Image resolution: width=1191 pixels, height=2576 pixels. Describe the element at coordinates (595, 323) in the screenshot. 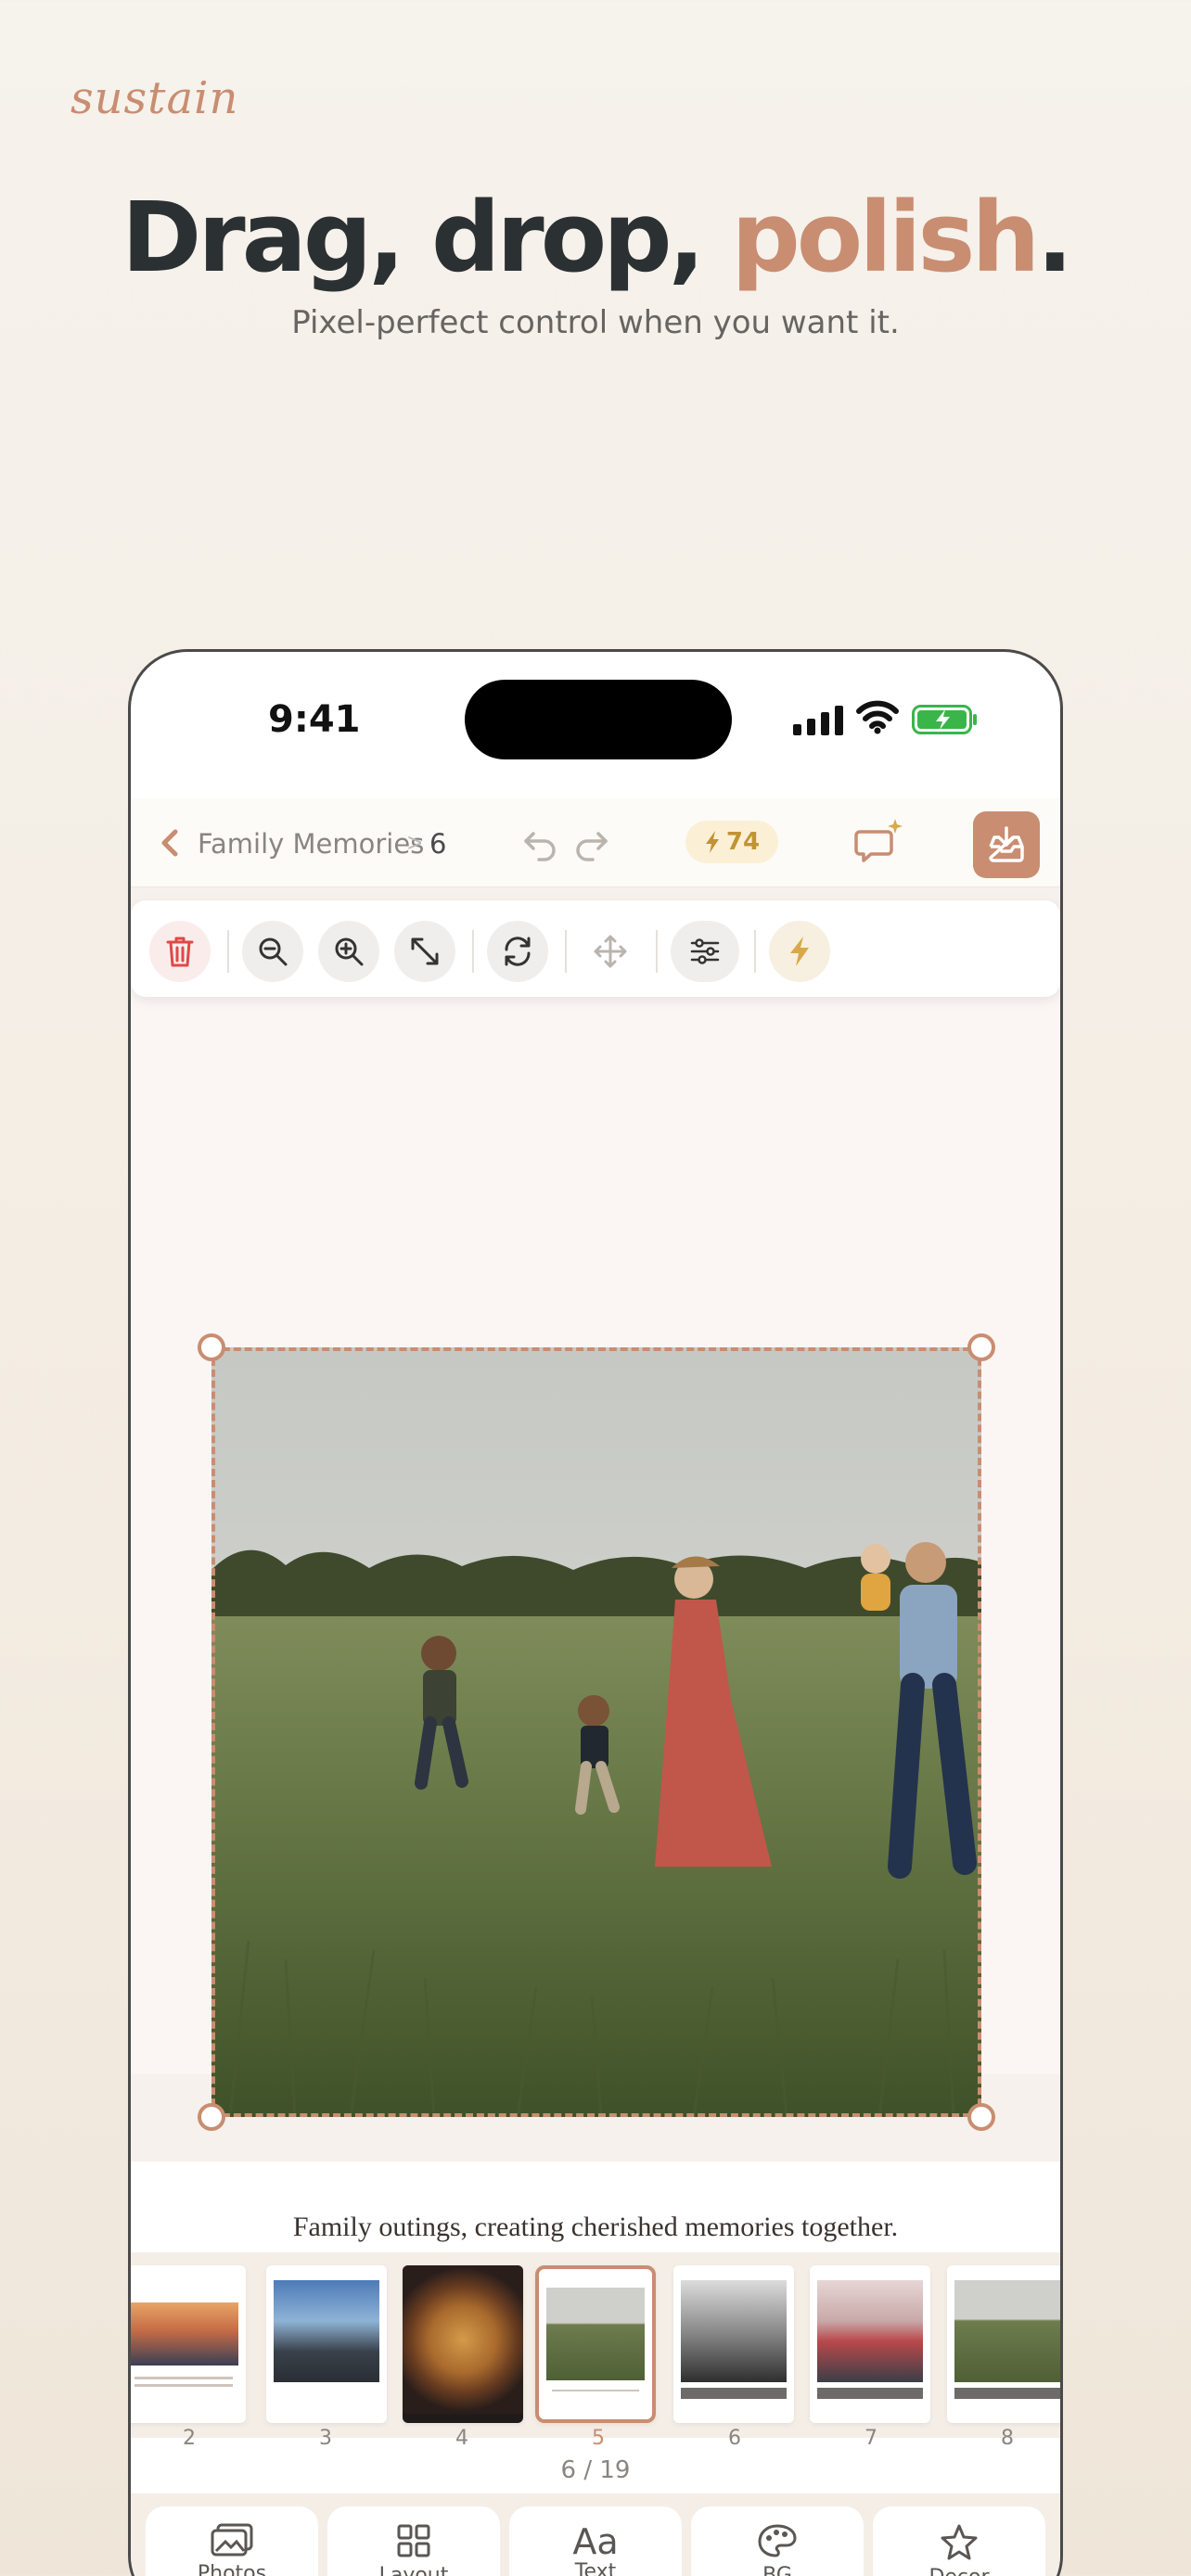

I see `subheadline: Pixel-perfect control when you want it.` at that location.